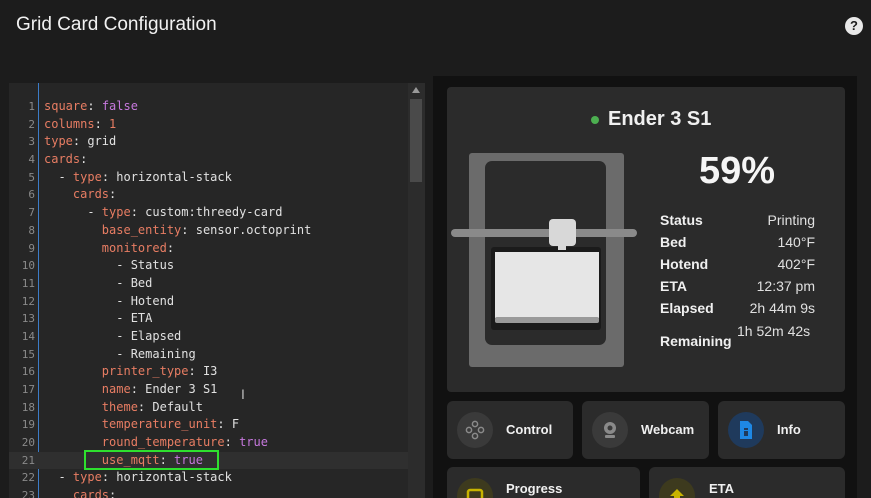 Image resolution: width=871 pixels, height=498 pixels. I want to click on code-line: 12 - Hotend, so click(209, 302).